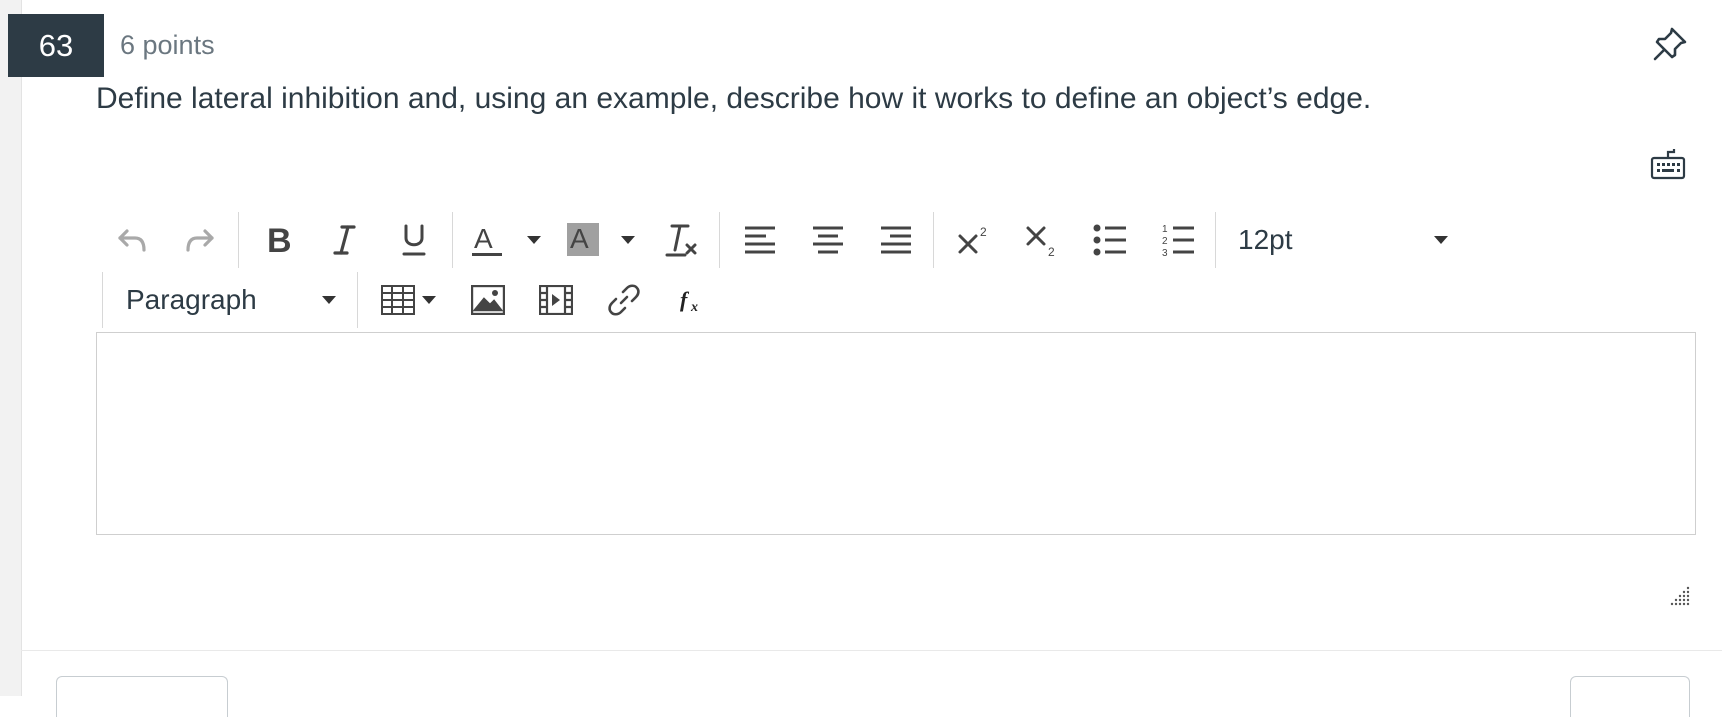 The image size is (1722, 717). I want to click on link-icon, so click(624, 300).